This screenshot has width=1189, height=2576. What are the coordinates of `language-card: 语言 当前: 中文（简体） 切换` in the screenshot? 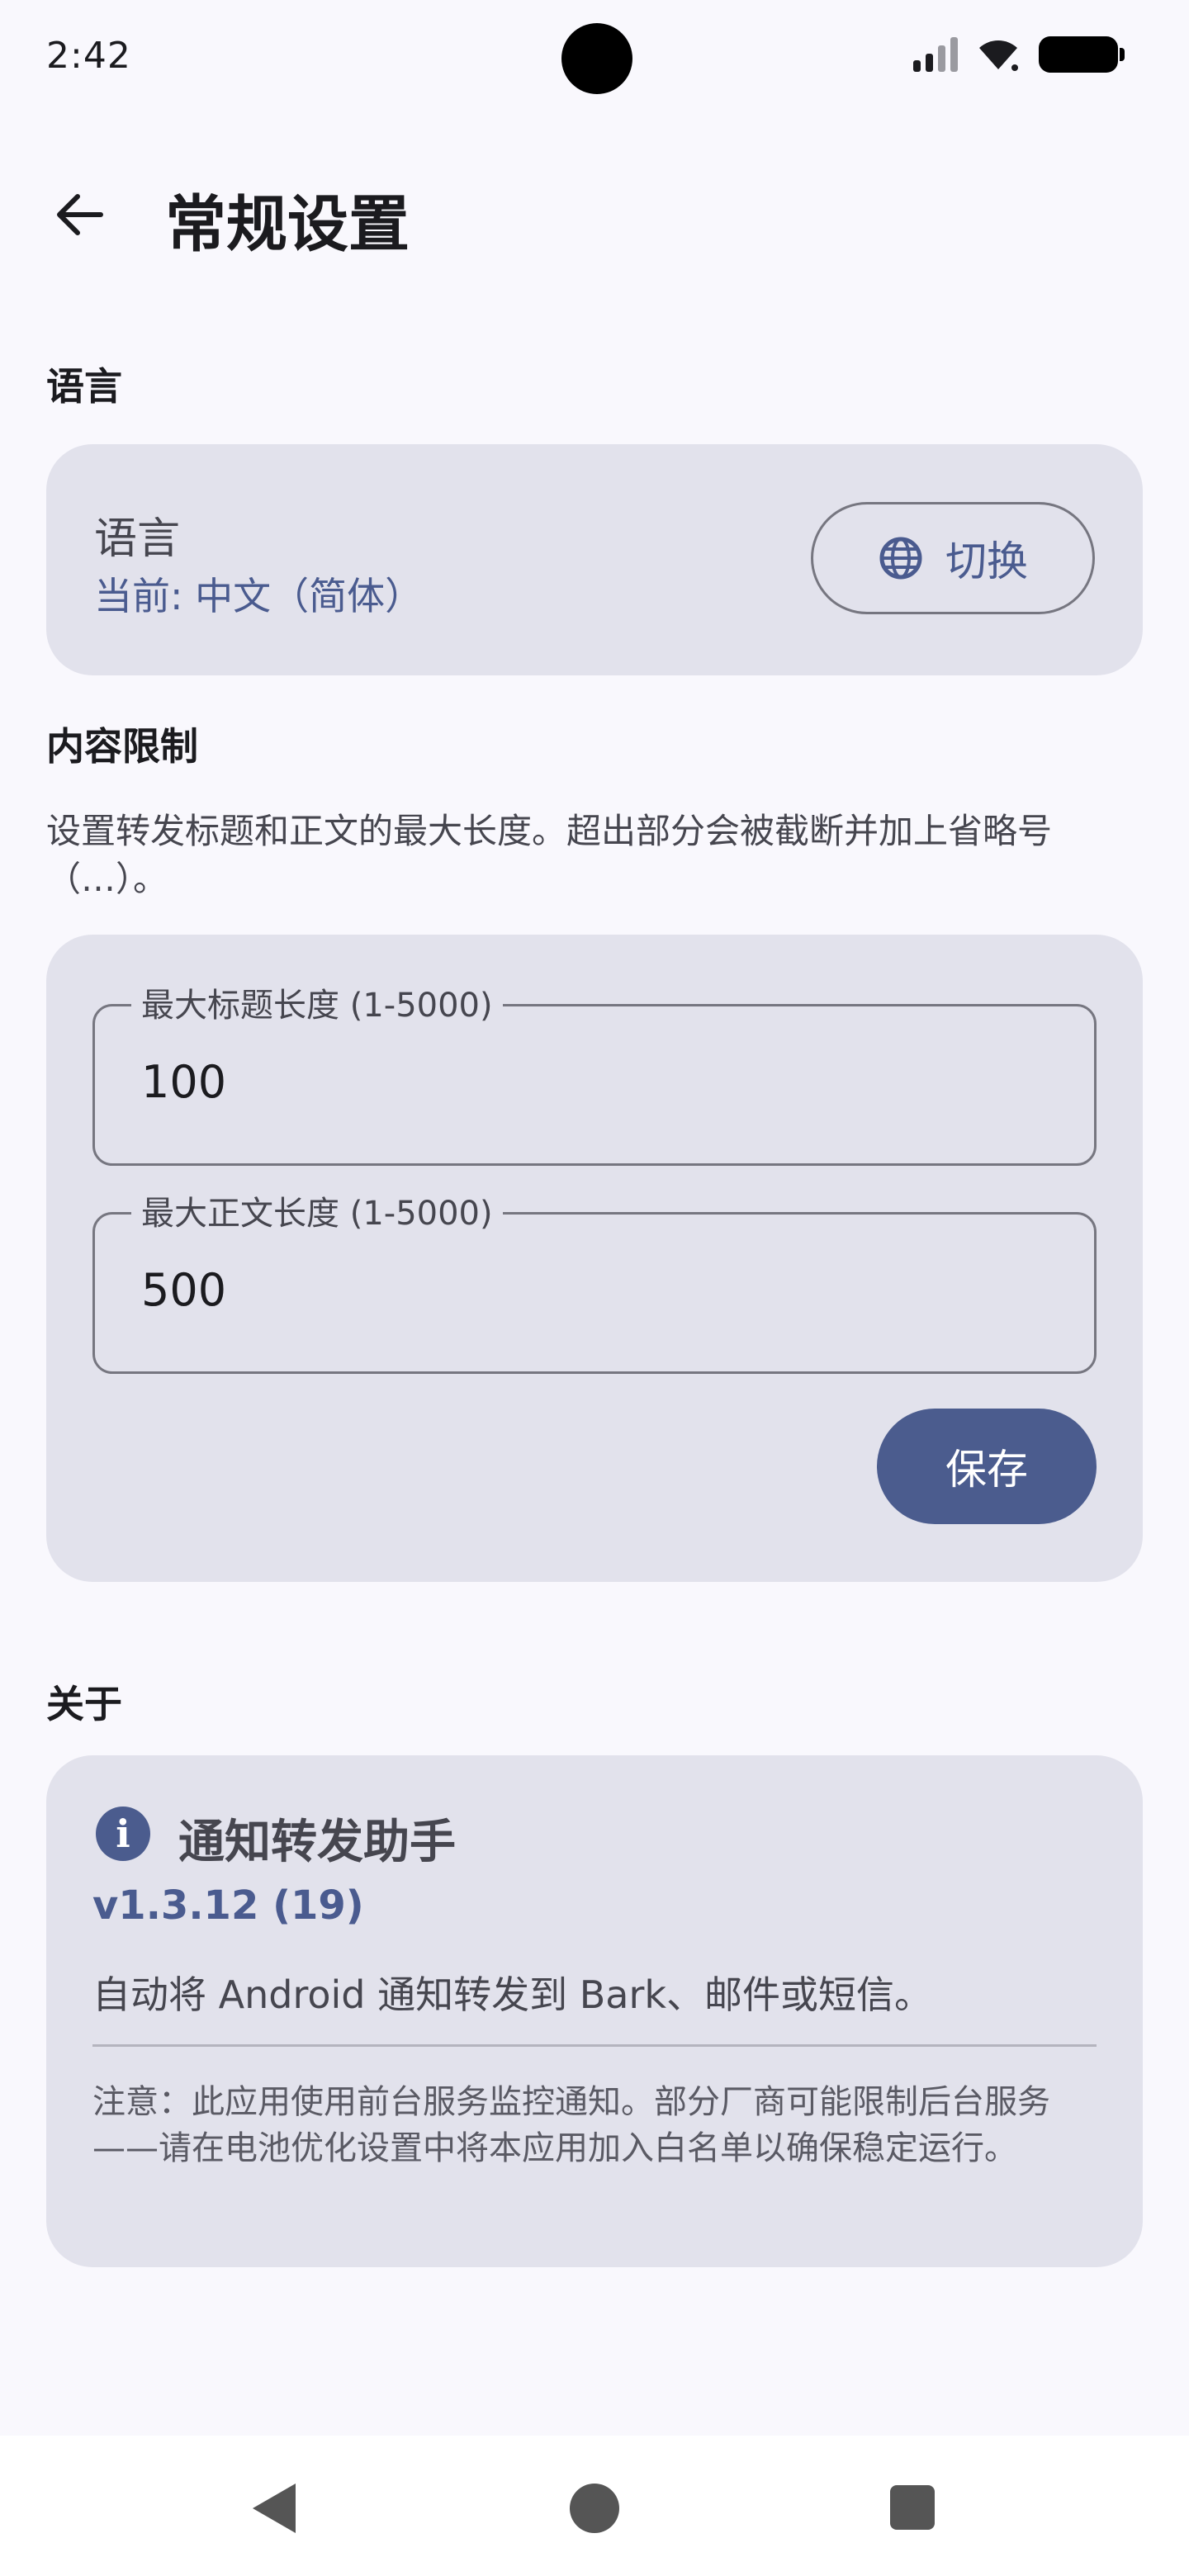 It's located at (594, 559).